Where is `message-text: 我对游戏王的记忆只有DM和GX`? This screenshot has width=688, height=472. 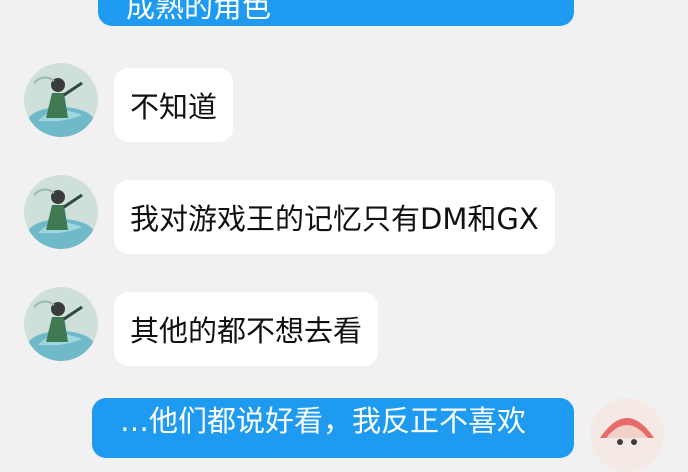 message-text: 我对游戏王的记忆只有DM和GX is located at coordinates (334, 219).